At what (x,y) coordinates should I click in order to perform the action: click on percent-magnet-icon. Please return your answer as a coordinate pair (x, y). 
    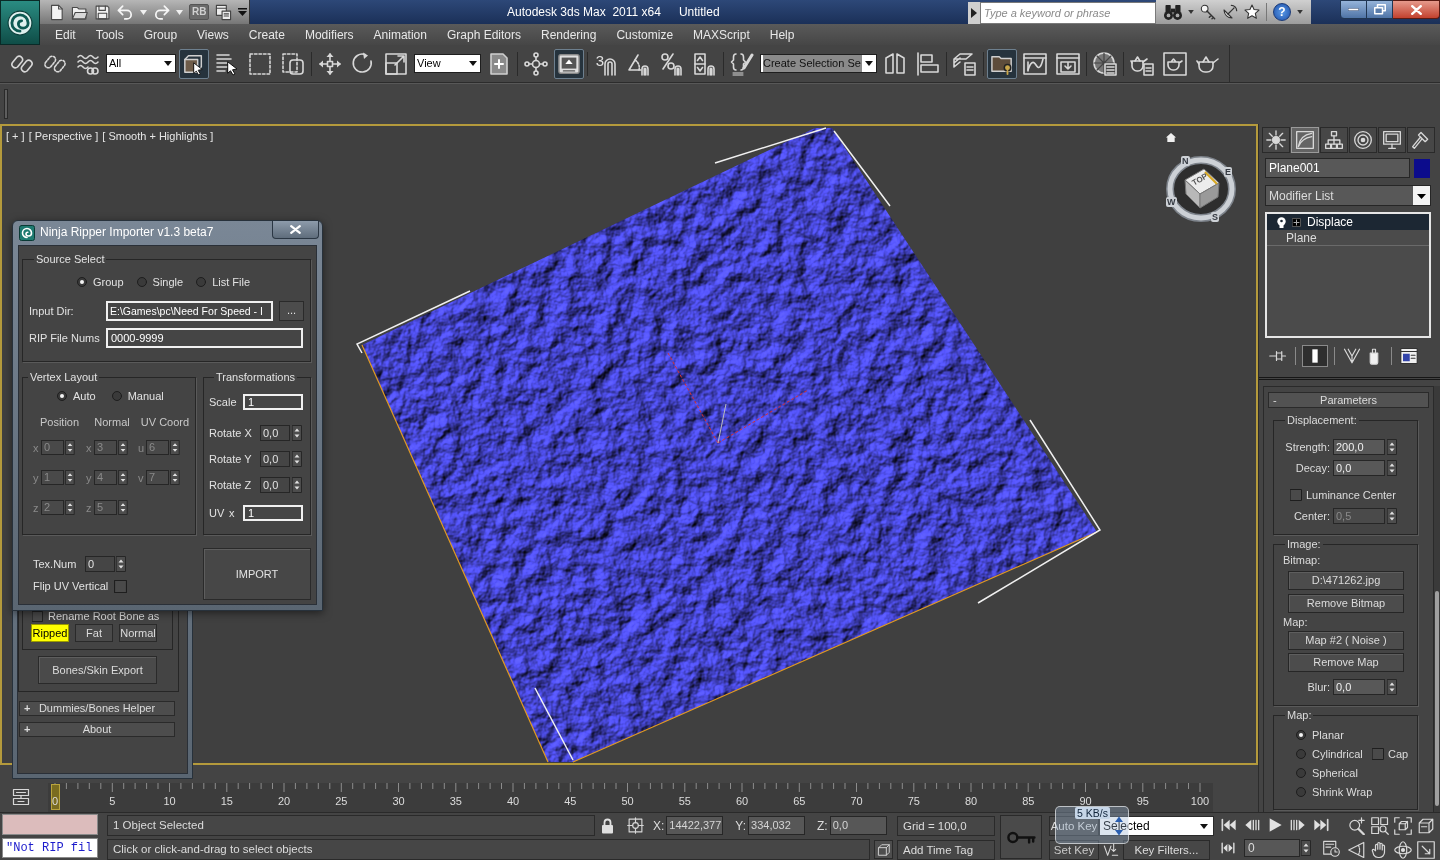
    Looking at the image, I should click on (672, 63).